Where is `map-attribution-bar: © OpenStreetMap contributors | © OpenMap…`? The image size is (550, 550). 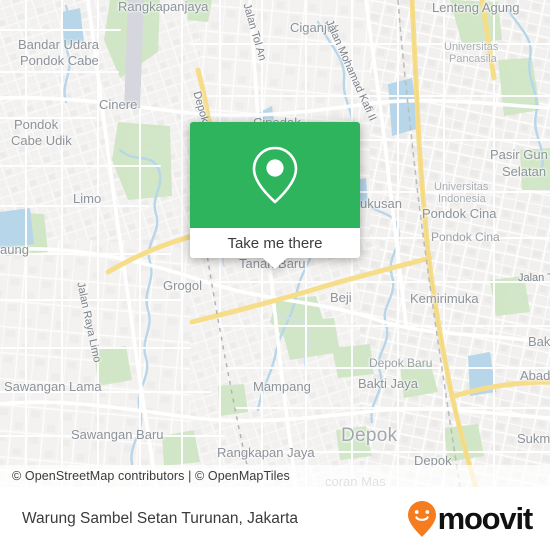
map-attribution-bar: © OpenStreetMap contributors | © OpenMap… is located at coordinates (275, 476).